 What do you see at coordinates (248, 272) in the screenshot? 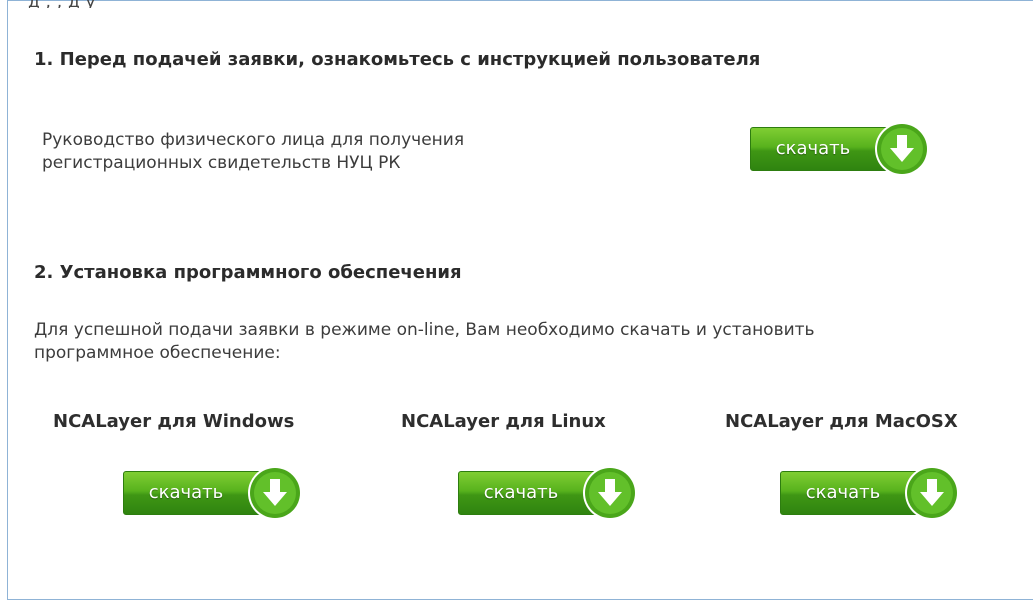
I see `section2-heading: 2. Установка программного обеспечения` at bounding box center [248, 272].